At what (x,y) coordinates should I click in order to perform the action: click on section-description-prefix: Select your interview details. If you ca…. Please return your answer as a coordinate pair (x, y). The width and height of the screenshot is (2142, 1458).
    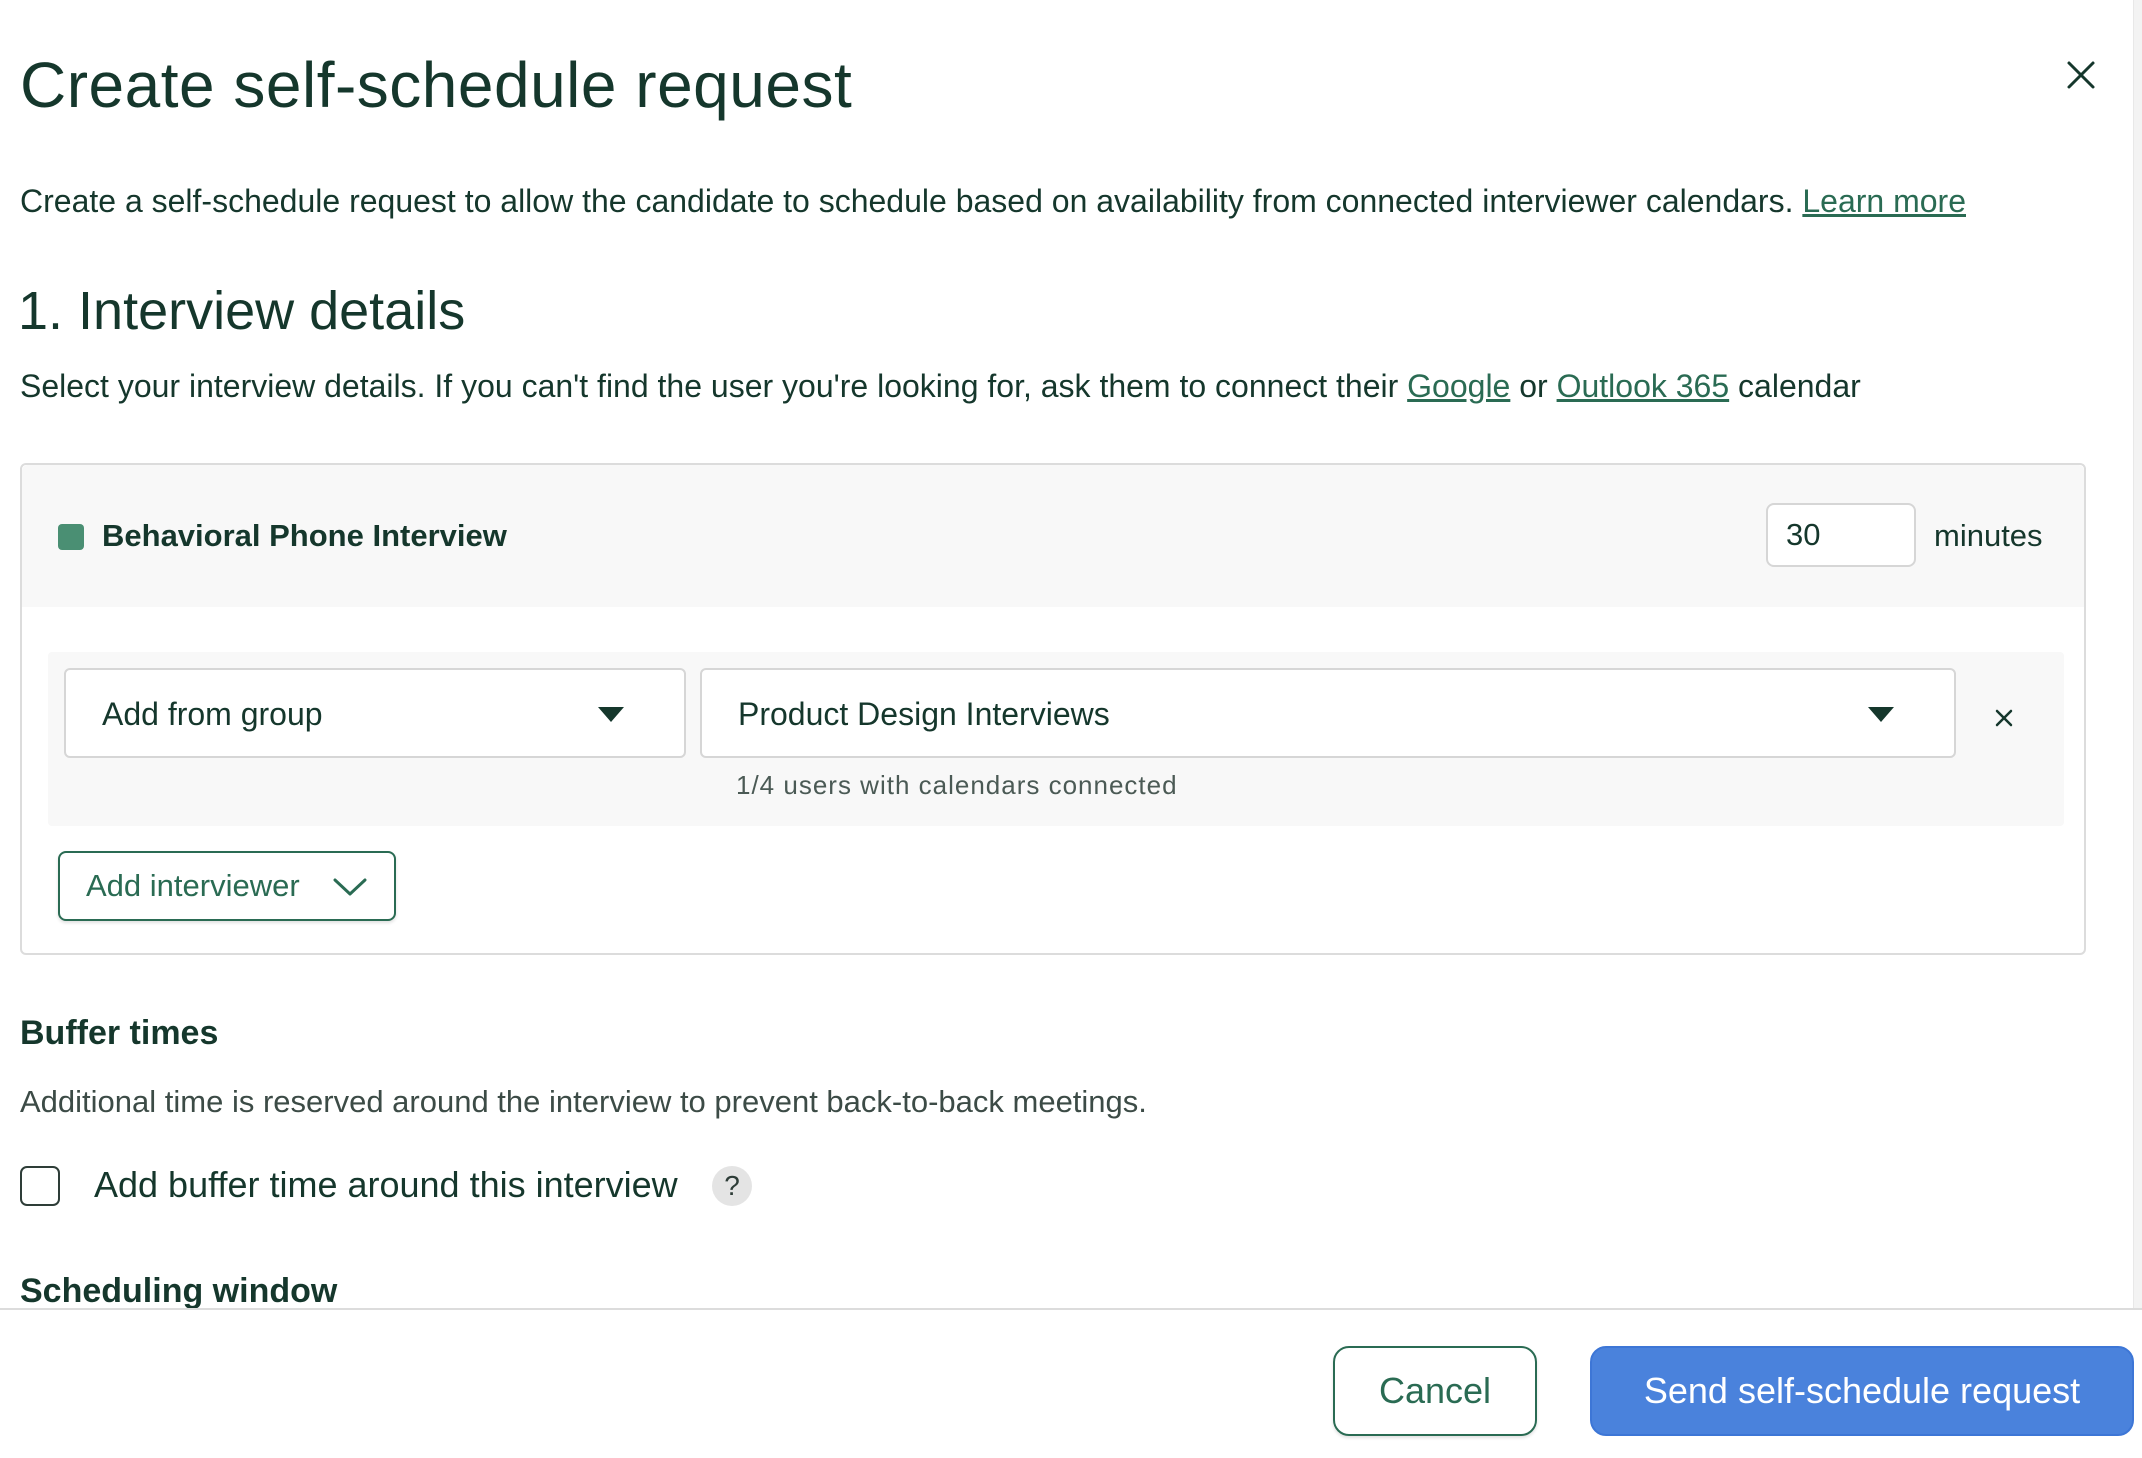
    Looking at the image, I should click on (709, 386).